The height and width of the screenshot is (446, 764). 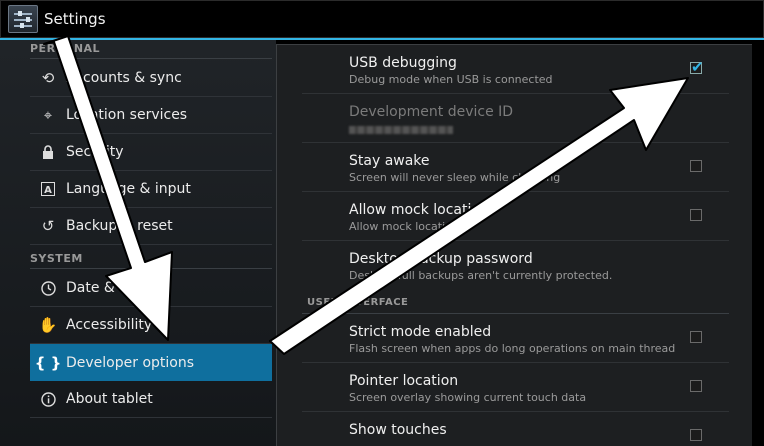 I want to click on hand-icon: ✋, so click(x=48, y=325).